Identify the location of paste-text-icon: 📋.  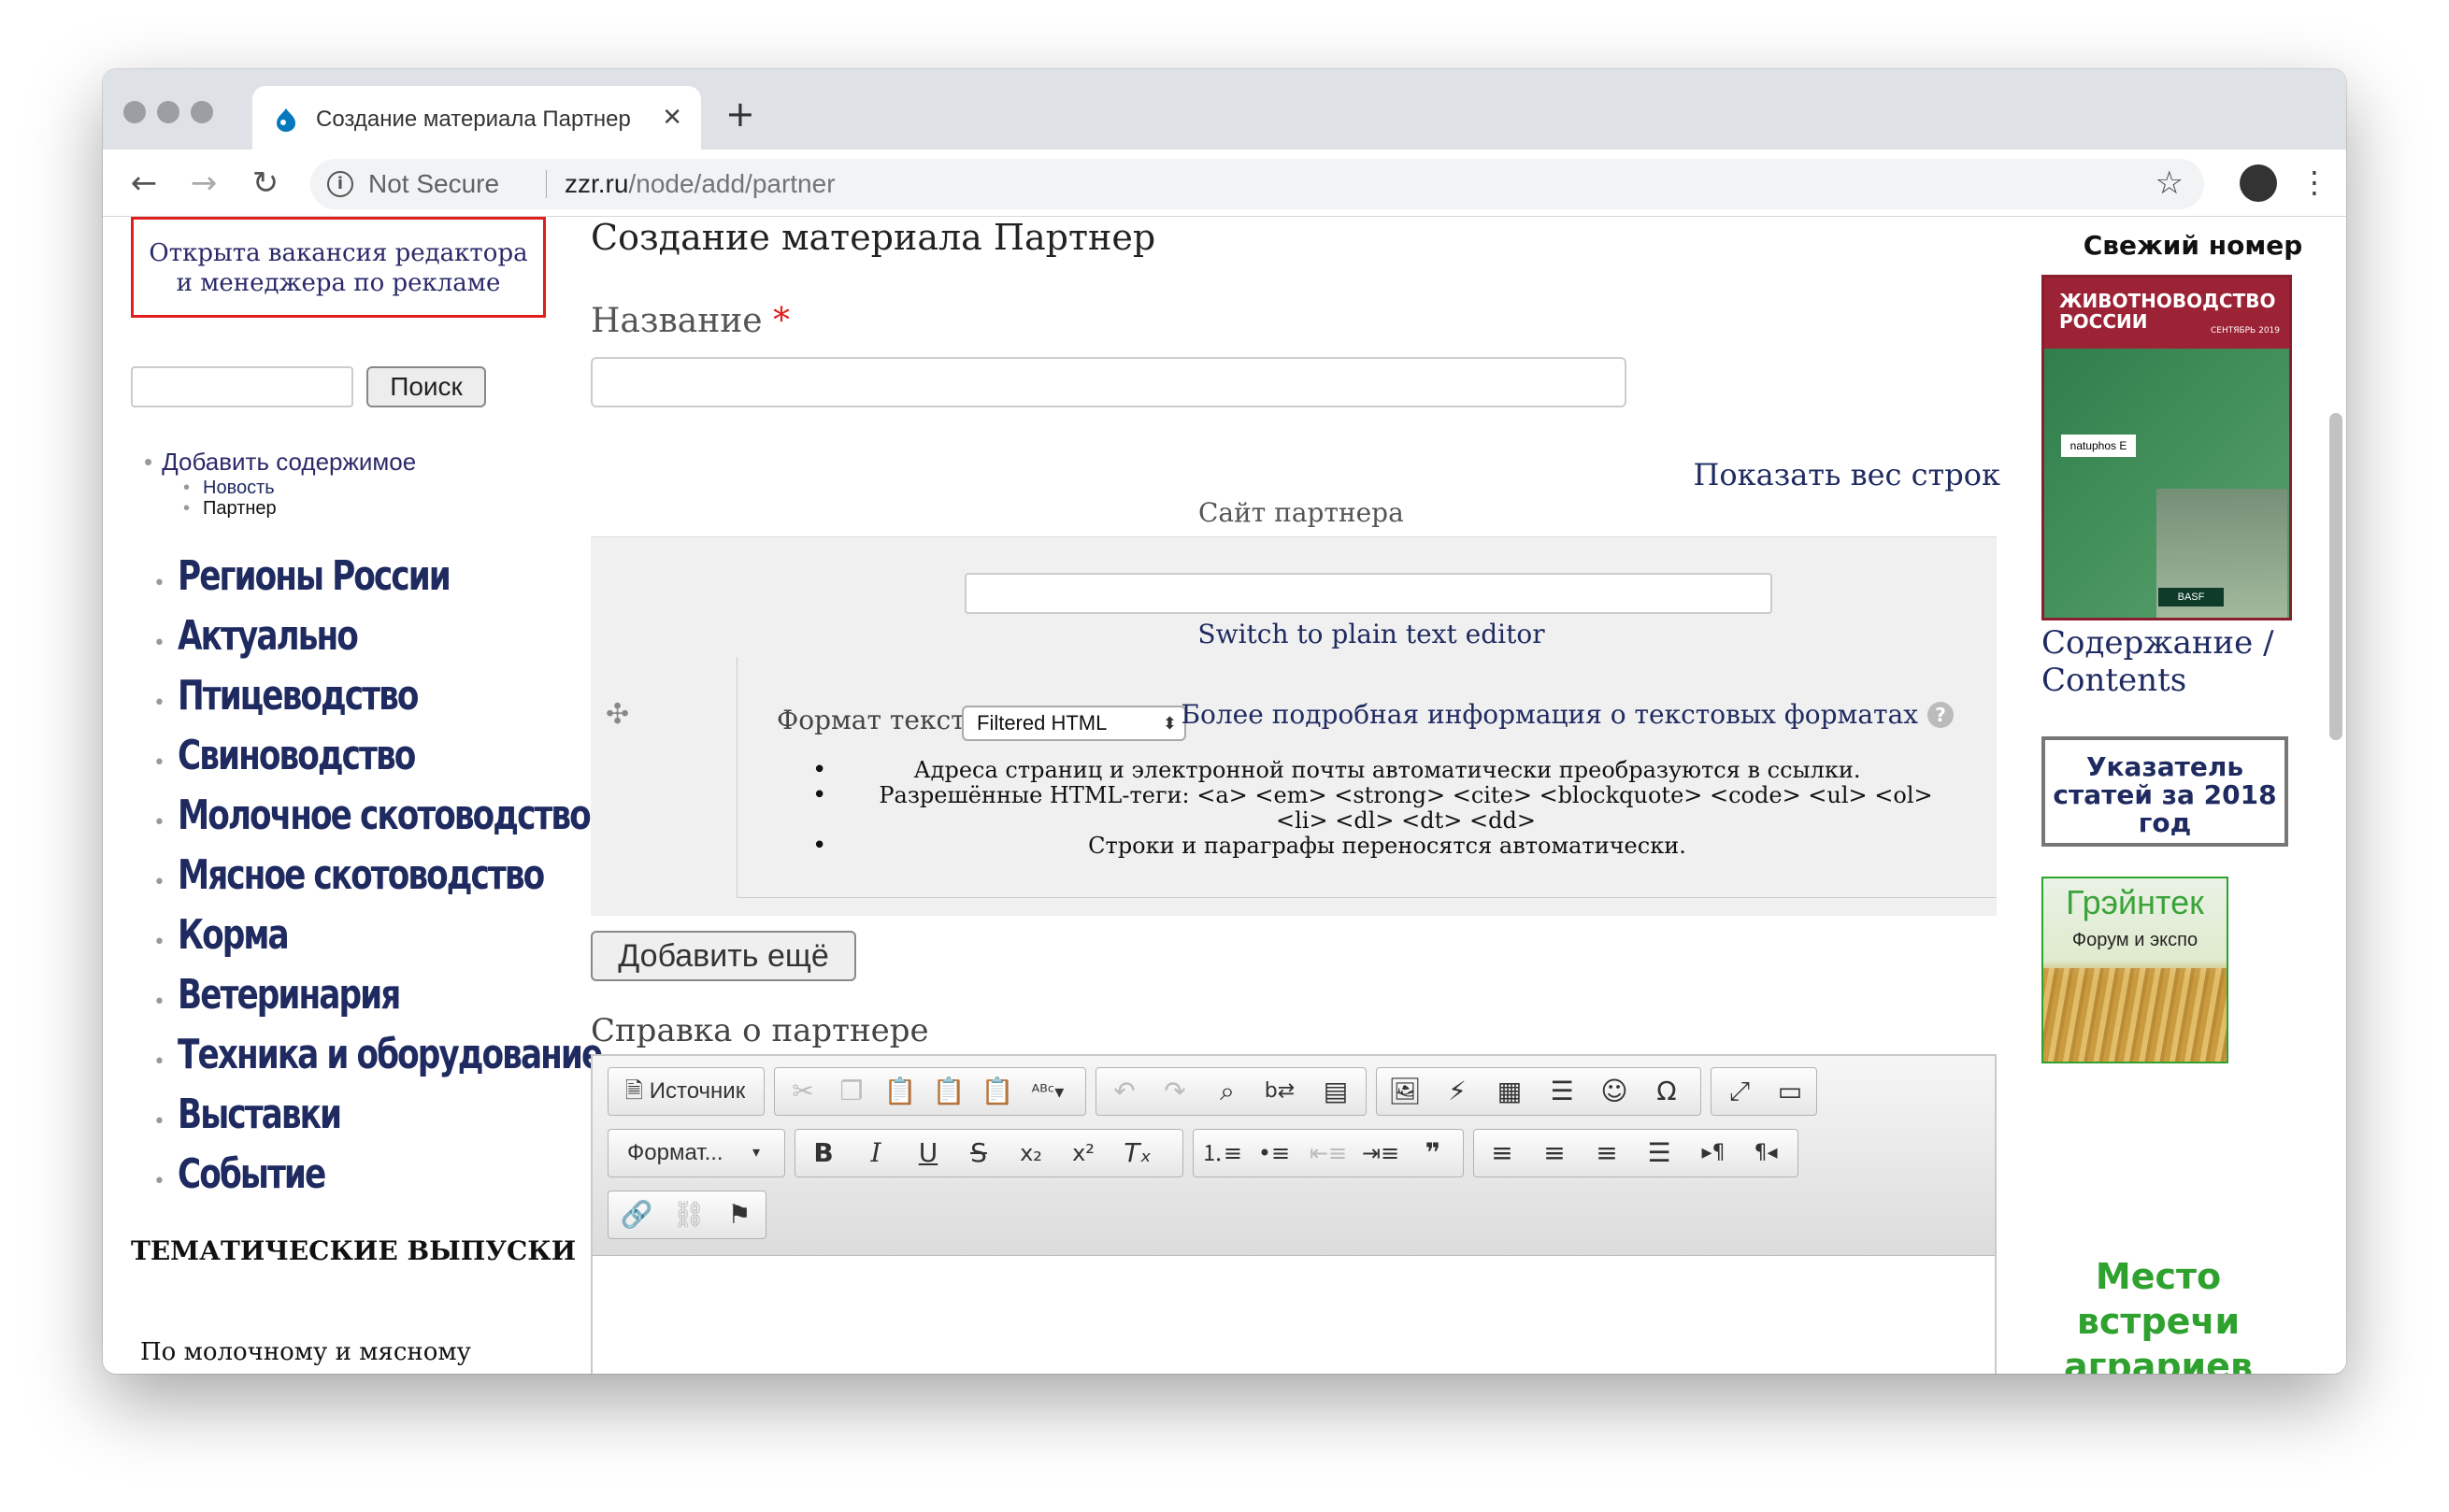
(948, 1092).